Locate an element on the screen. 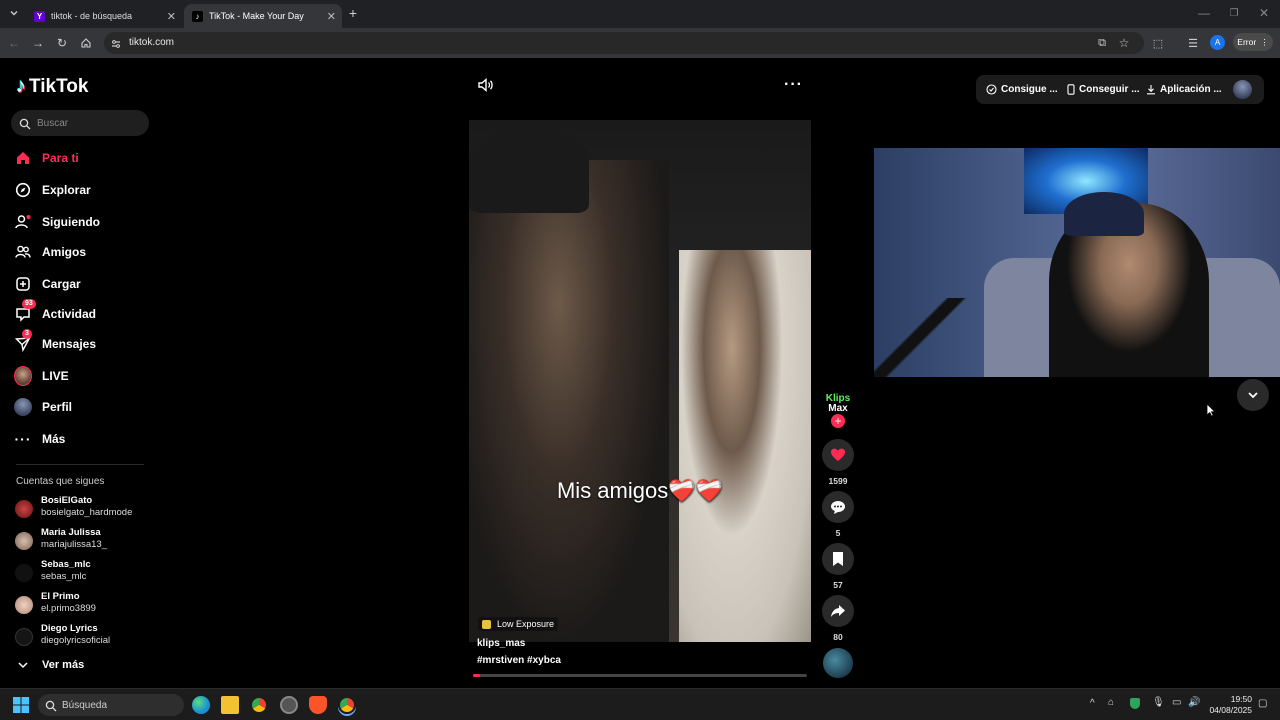 Image resolution: width=1280 pixels, height=720 pixels. activity-icon: 93 is located at coordinates (25, 311).